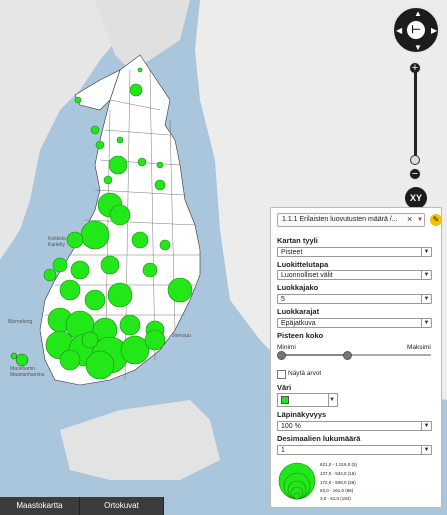 Image resolution: width=447 pixels, height=515 pixels. Describe the element at coordinates (298, 311) in the screenshot. I see `limits-label: Luokkarajat` at that location.